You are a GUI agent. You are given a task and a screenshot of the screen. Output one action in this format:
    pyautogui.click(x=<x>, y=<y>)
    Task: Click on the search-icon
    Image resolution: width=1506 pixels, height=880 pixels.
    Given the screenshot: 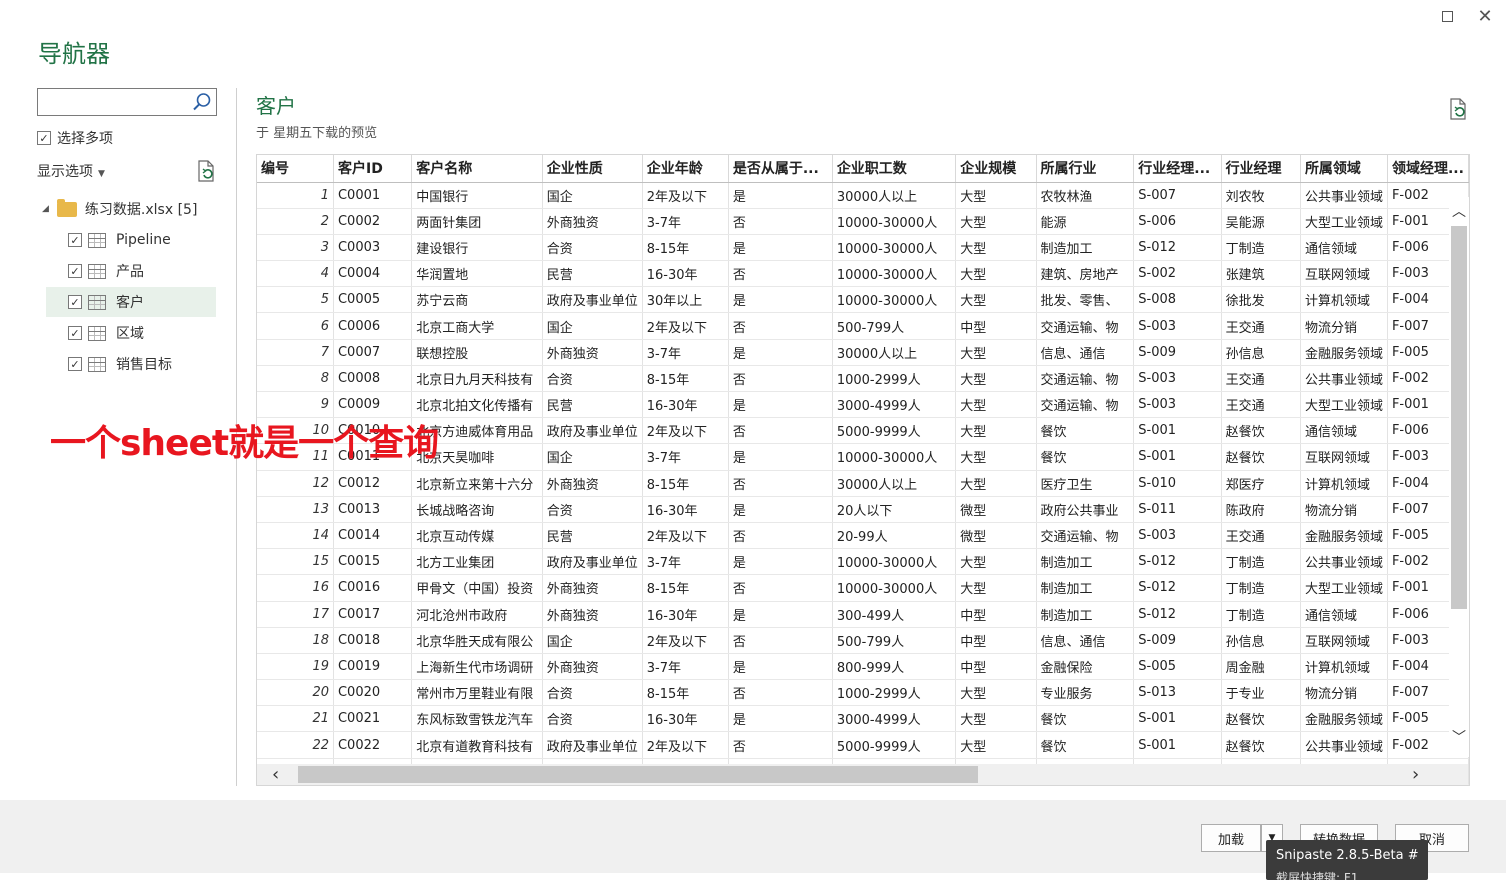 What is the action you would take?
    pyautogui.click(x=202, y=102)
    